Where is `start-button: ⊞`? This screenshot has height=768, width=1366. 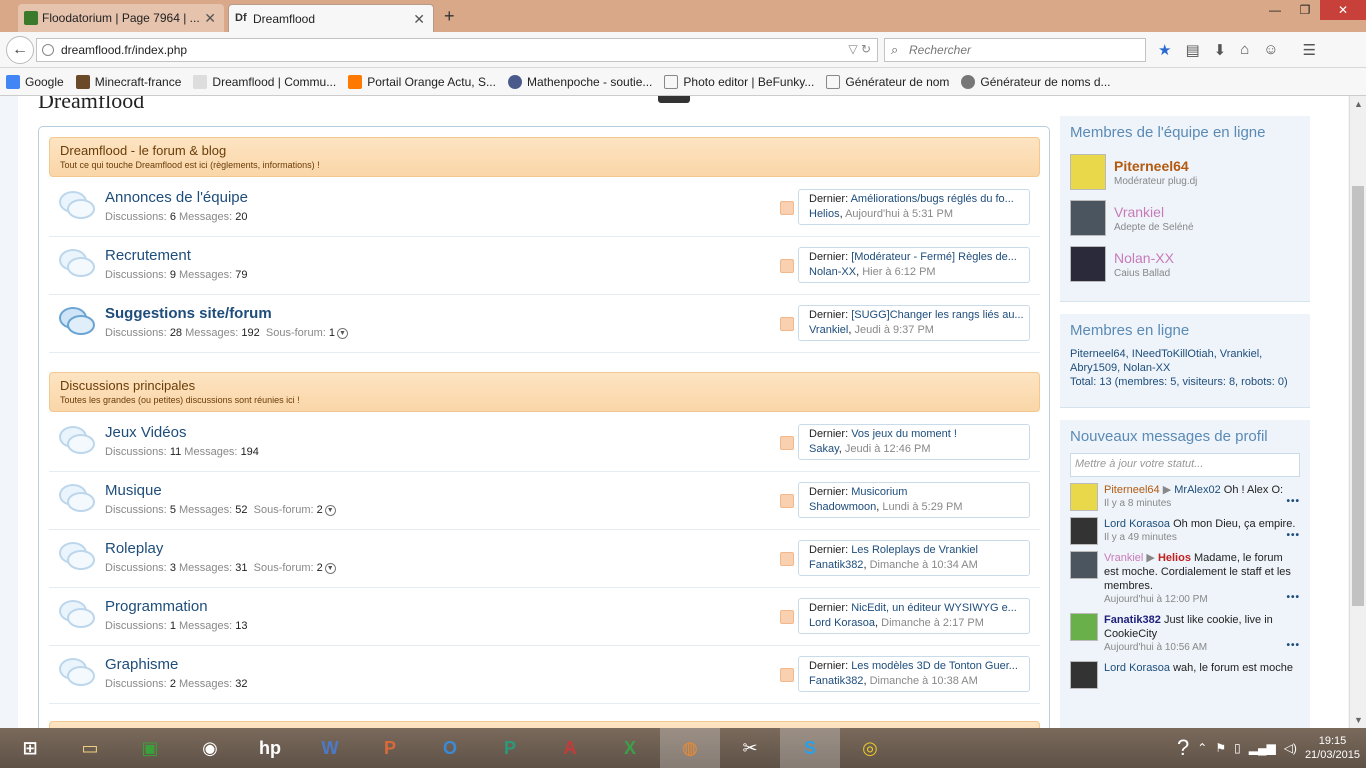 start-button: ⊞ is located at coordinates (30, 748).